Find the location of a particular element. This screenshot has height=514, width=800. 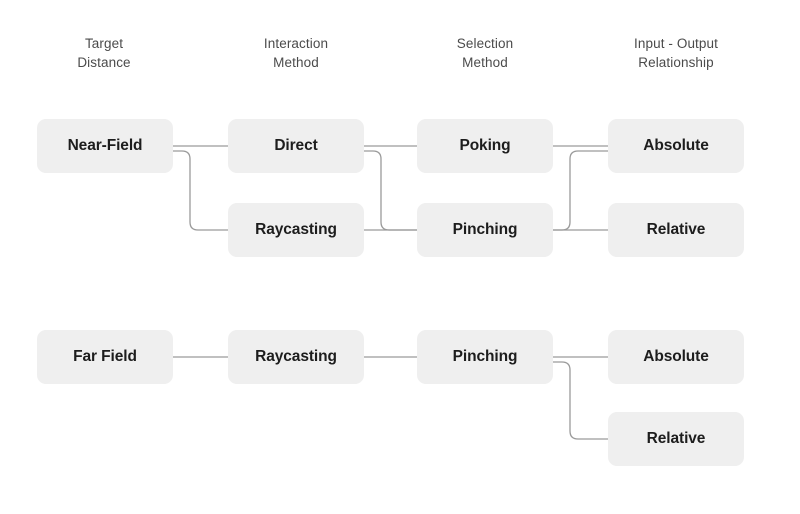

node-near-pinching: Pinching is located at coordinates (485, 230).